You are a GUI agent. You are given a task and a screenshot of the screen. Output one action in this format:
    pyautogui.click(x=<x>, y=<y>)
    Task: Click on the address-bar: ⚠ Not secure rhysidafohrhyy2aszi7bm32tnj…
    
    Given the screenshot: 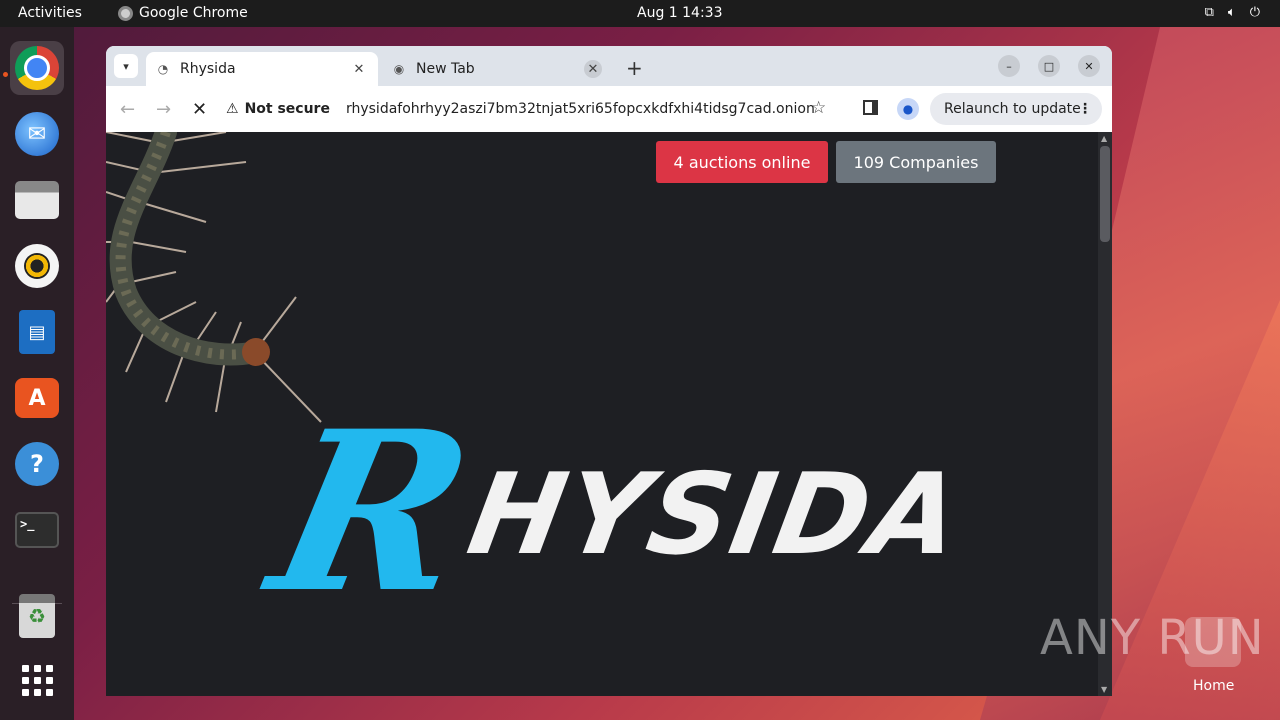 What is the action you would take?
    pyautogui.click(x=536, y=109)
    